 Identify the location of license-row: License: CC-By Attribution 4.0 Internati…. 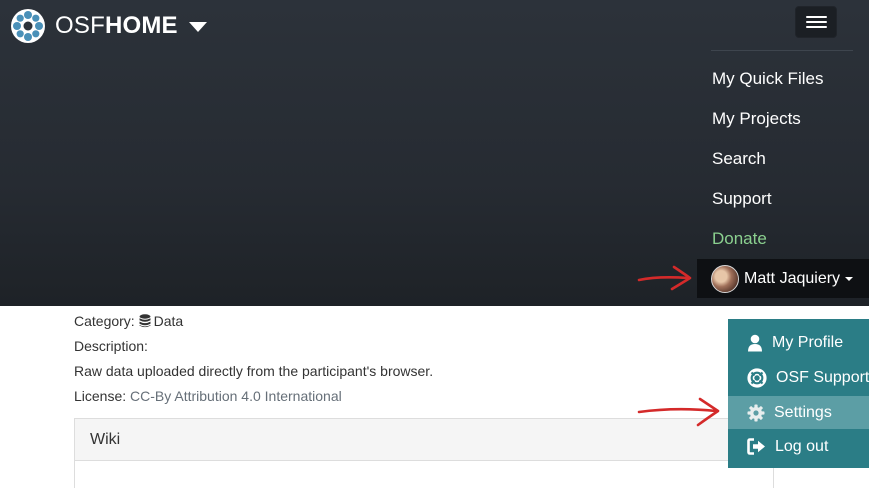
(208, 396).